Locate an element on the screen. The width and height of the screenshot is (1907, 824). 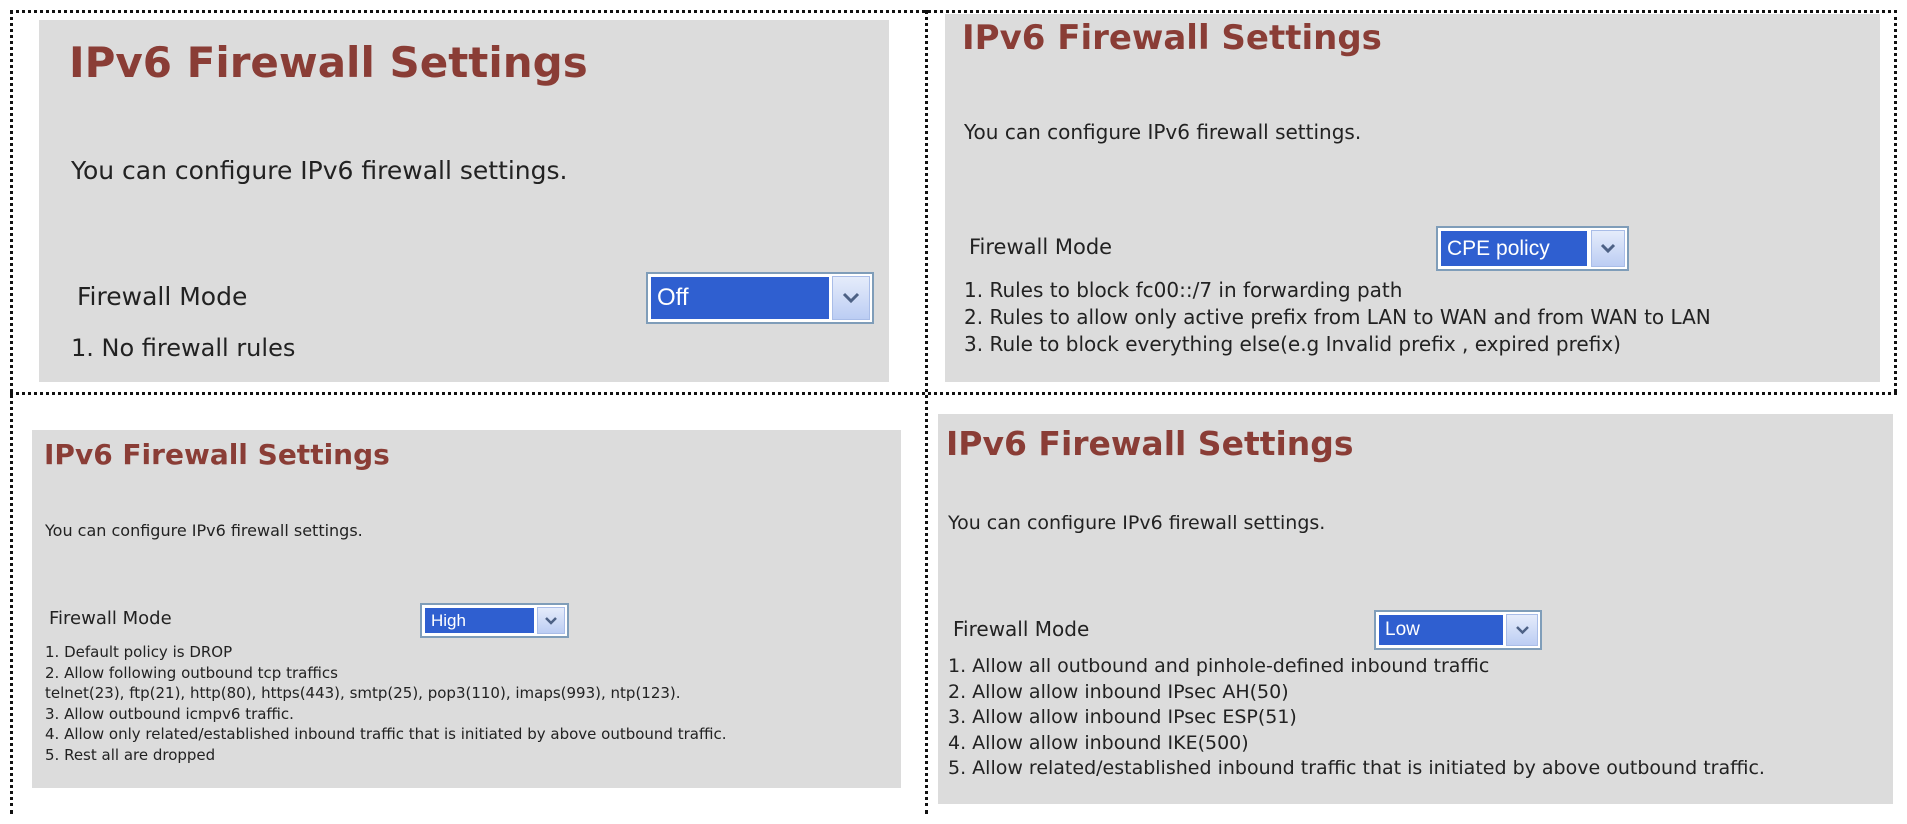
rule-line: 4. Allow allow inbound IKE(500) is located at coordinates (1098, 742).